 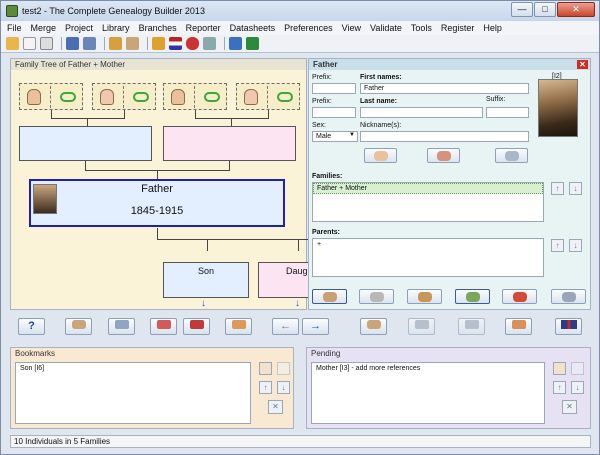 What do you see at coordinates (89, 43) in the screenshot?
I see `save-all-icon` at bounding box center [89, 43].